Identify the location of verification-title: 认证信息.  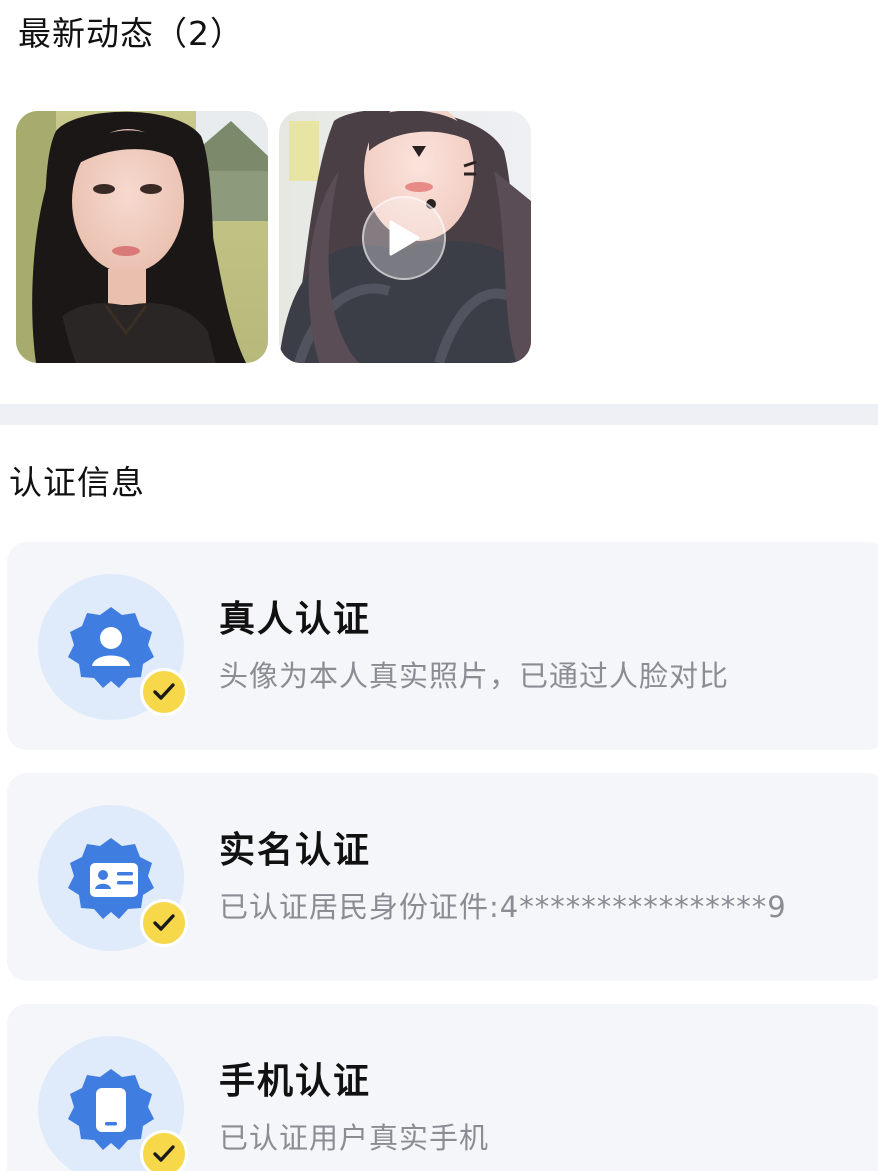
(77, 482).